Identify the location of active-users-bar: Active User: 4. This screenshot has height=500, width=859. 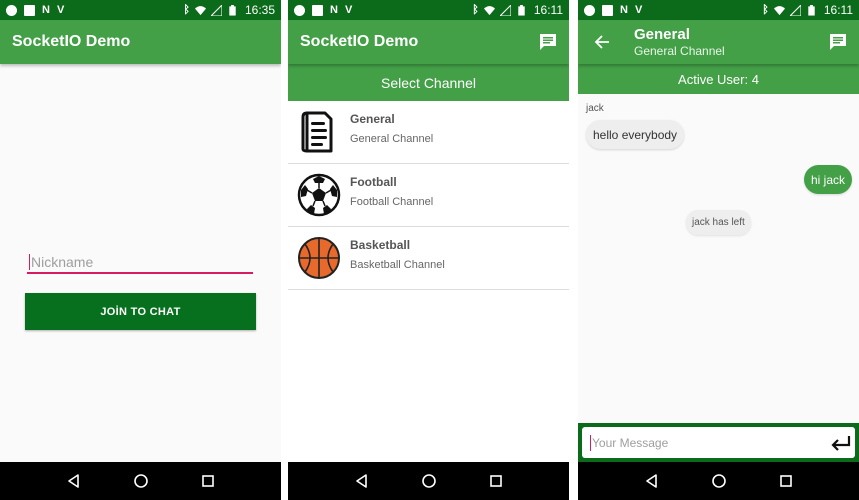
(718, 79).